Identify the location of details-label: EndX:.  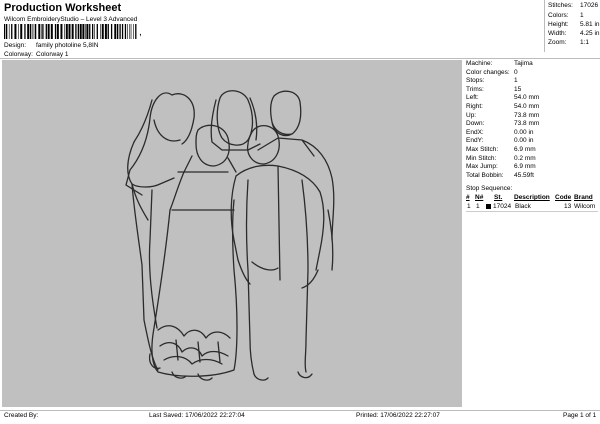
(475, 132).